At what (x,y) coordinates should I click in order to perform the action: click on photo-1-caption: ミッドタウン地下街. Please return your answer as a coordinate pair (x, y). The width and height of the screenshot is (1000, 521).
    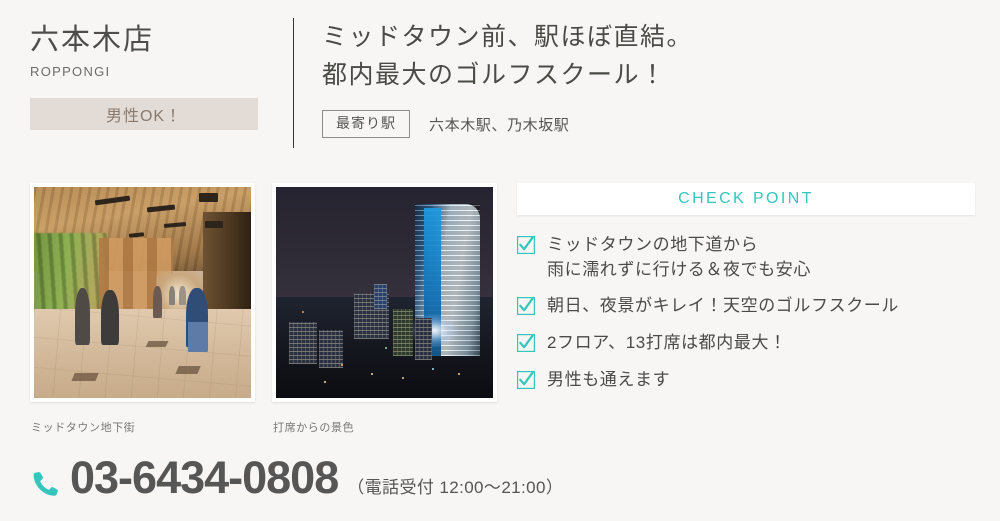
    Looking at the image, I should click on (83, 428).